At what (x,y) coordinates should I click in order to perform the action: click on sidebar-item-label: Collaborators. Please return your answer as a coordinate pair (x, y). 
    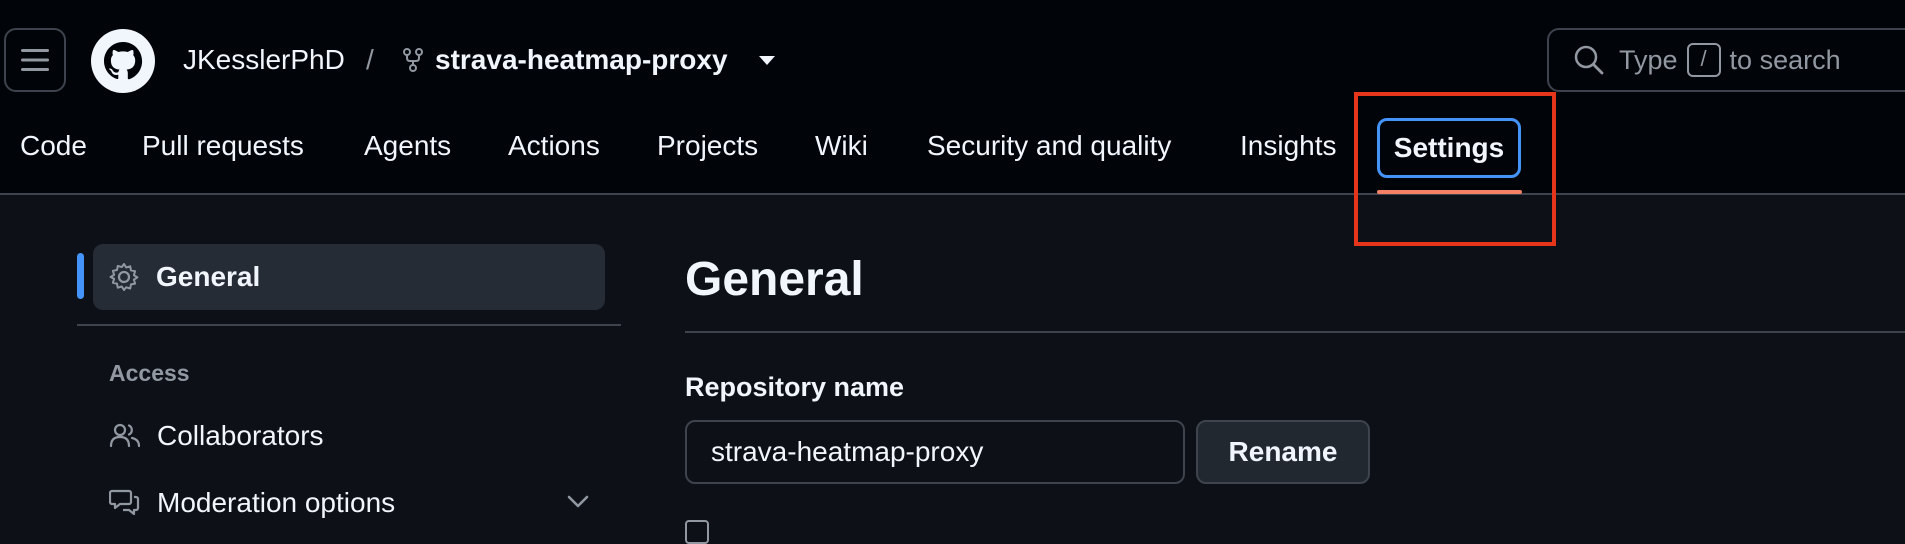
    Looking at the image, I should click on (240, 435).